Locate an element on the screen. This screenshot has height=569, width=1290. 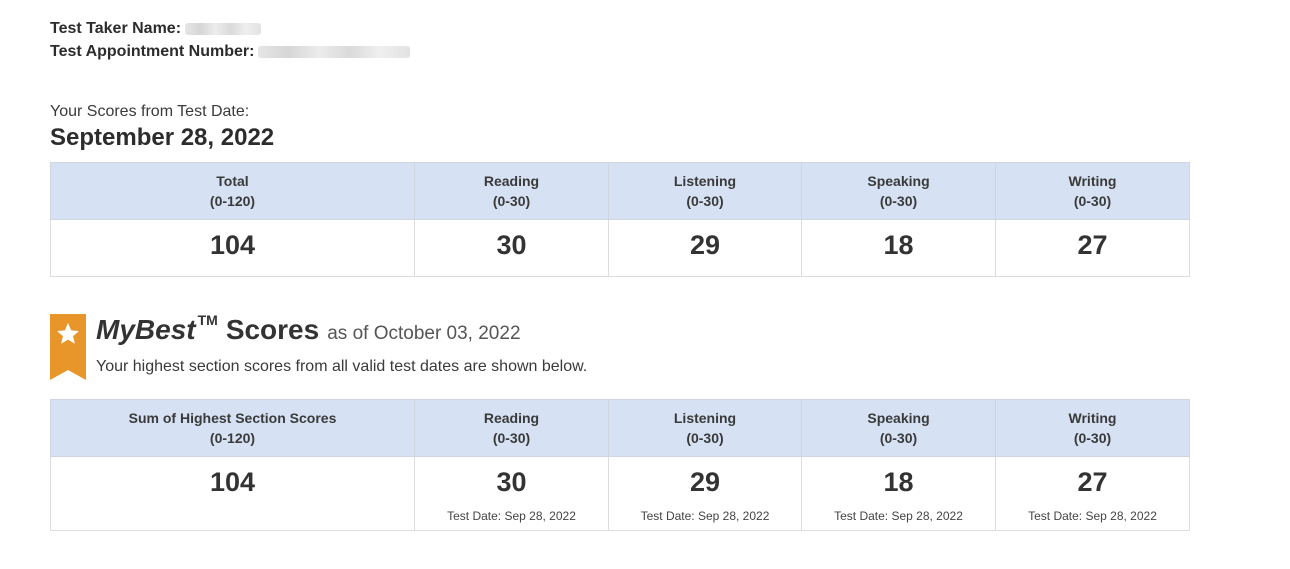
header-best-speaking: Speaking (0-30) is located at coordinates (898, 428).